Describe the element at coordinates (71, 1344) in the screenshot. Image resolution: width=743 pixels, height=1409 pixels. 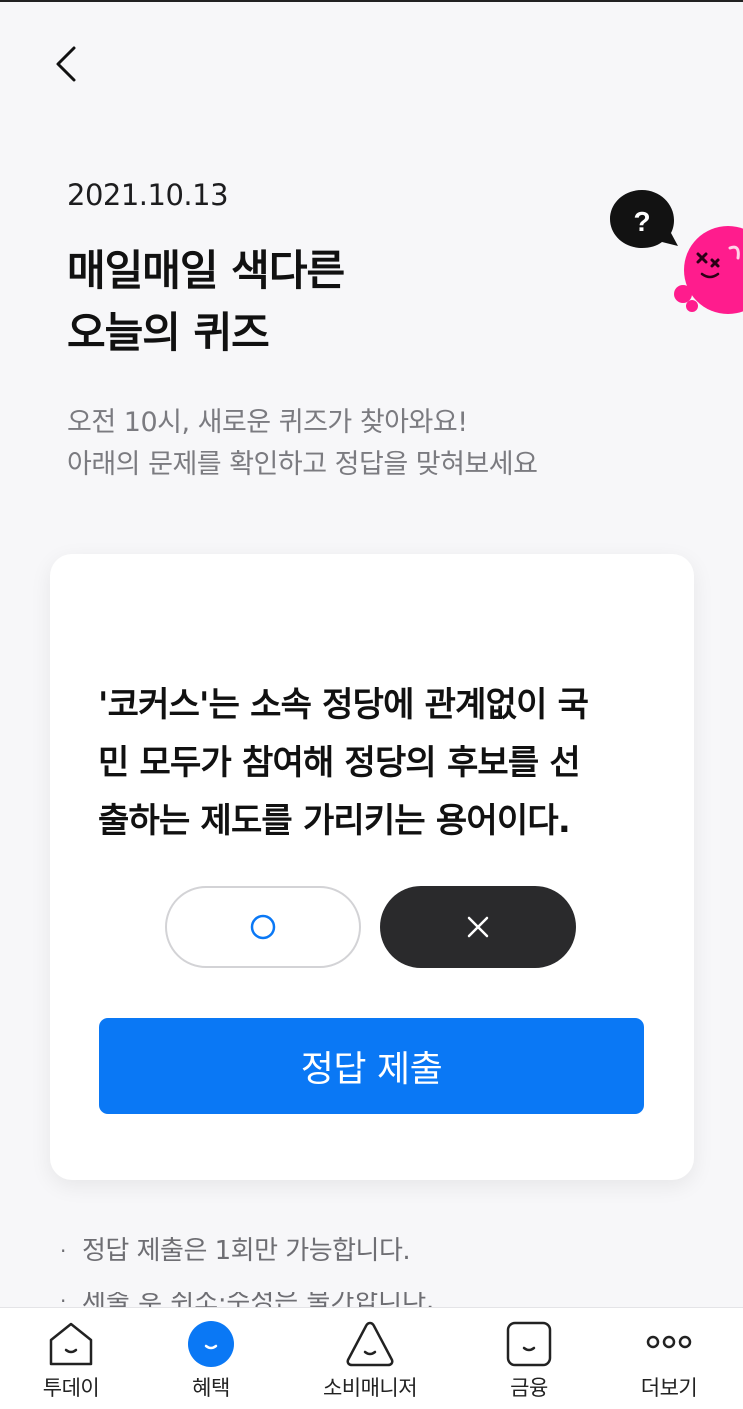
I see `house-face-icon` at that location.